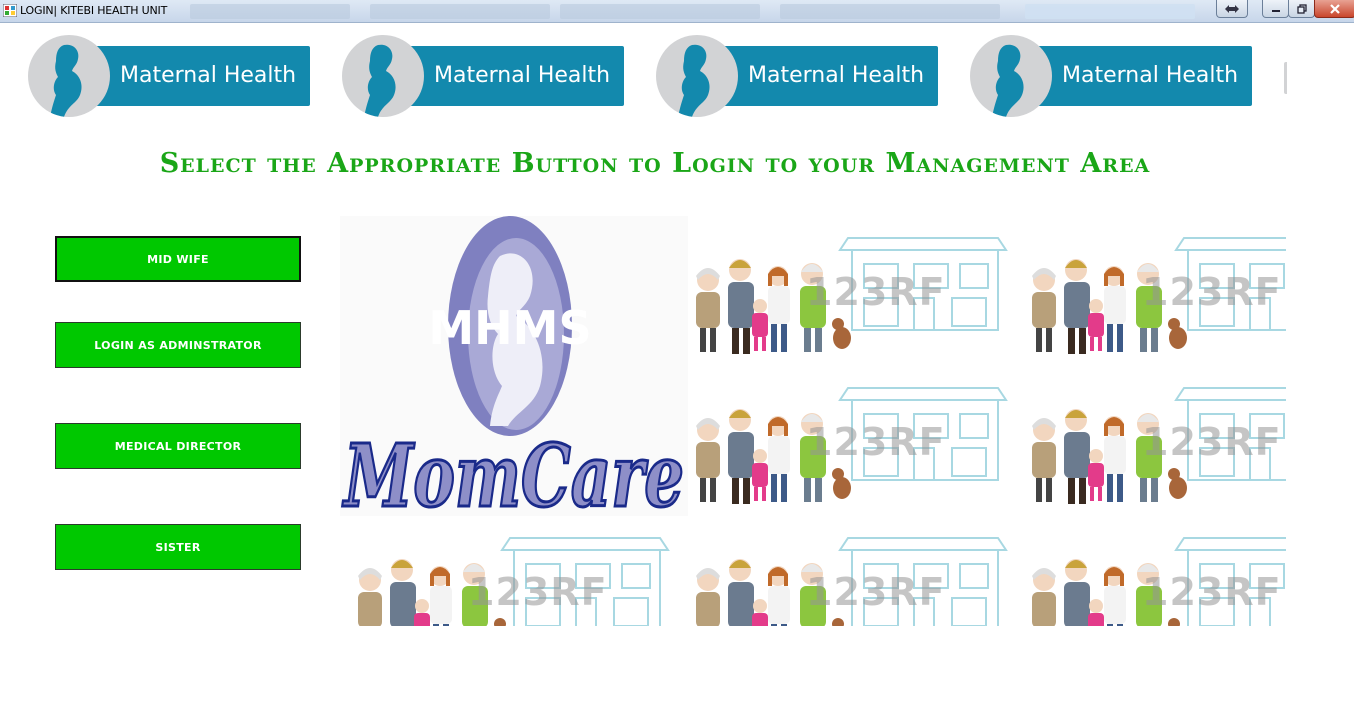 Image resolution: width=1354 pixels, height=721 pixels. Describe the element at coordinates (178, 547) in the screenshot. I see `sister-login-button: SISTER` at that location.